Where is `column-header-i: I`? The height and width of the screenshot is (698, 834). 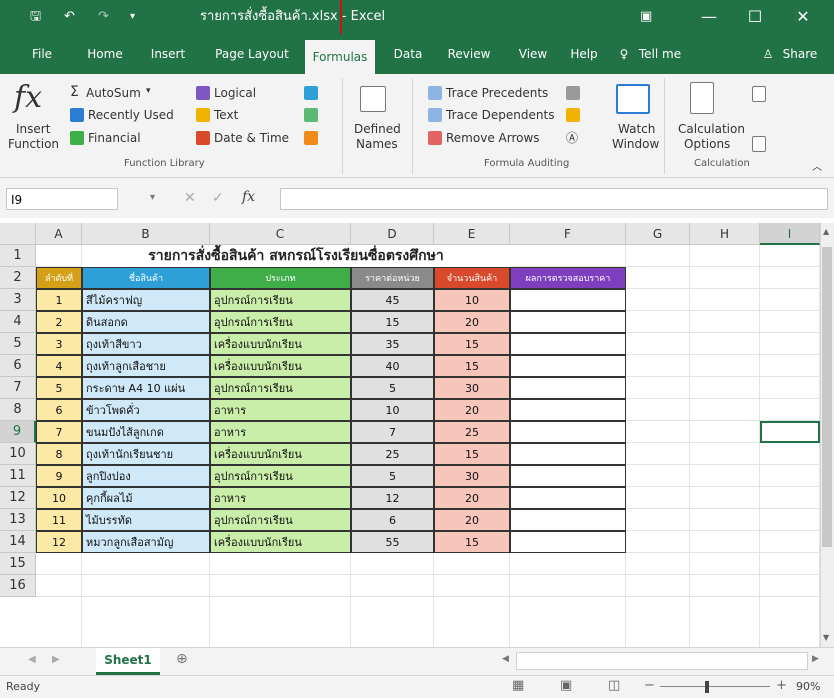
column-header-i: I is located at coordinates (790, 234).